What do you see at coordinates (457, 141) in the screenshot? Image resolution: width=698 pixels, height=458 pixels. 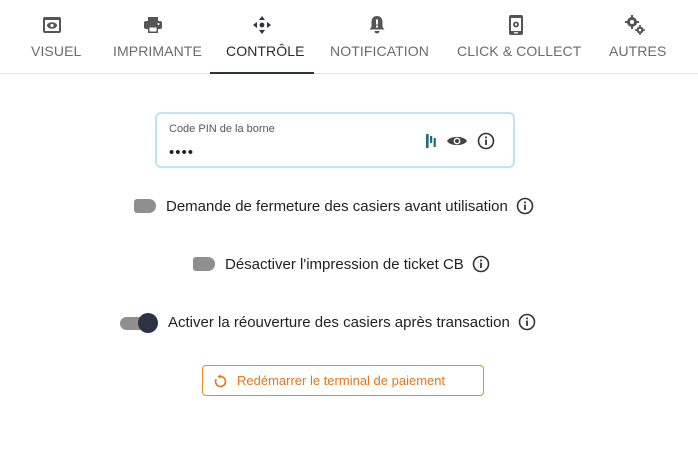 I see `show-password-eye-icon` at bounding box center [457, 141].